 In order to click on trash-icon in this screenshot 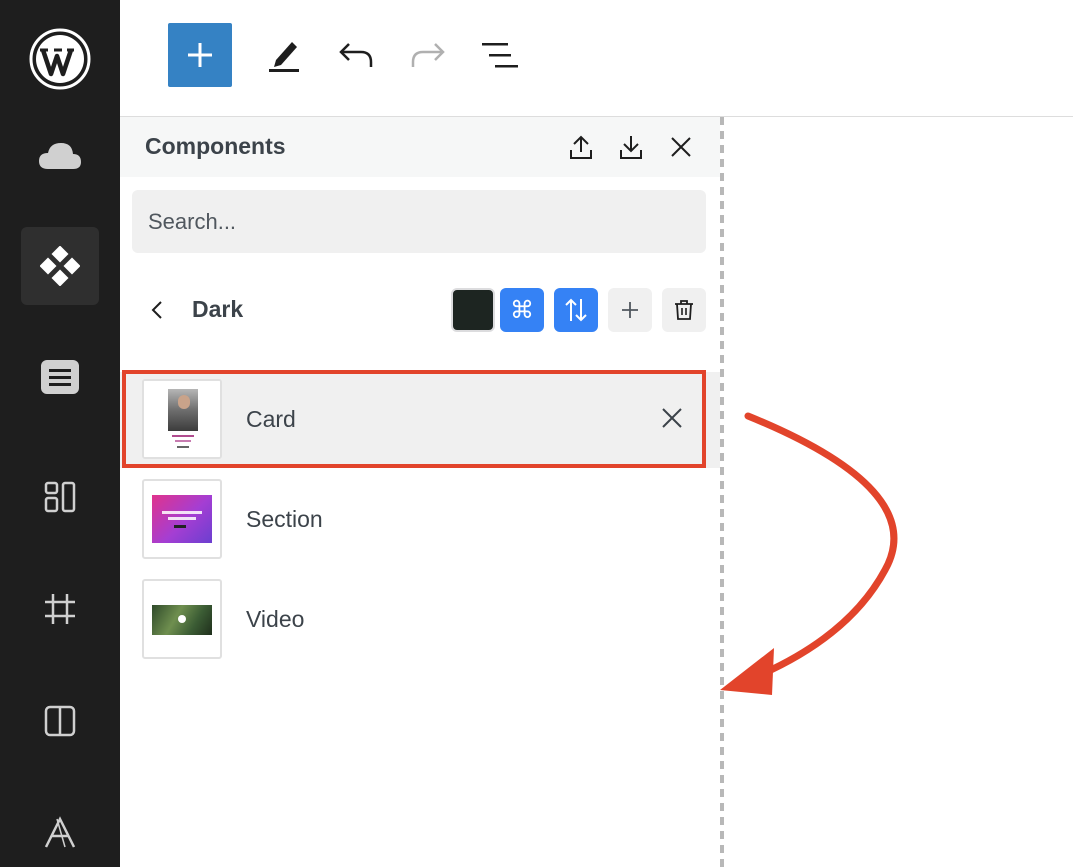, I will do `click(684, 310)`.